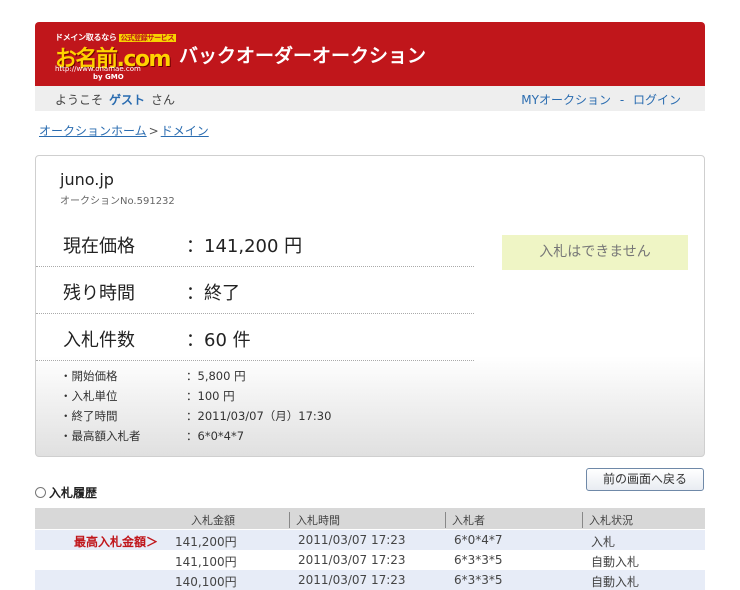 Image resolution: width=740 pixels, height=590 pixels. Describe the element at coordinates (116, 542) in the screenshot. I see `top-bid-label: 最高入札金額＞` at that location.